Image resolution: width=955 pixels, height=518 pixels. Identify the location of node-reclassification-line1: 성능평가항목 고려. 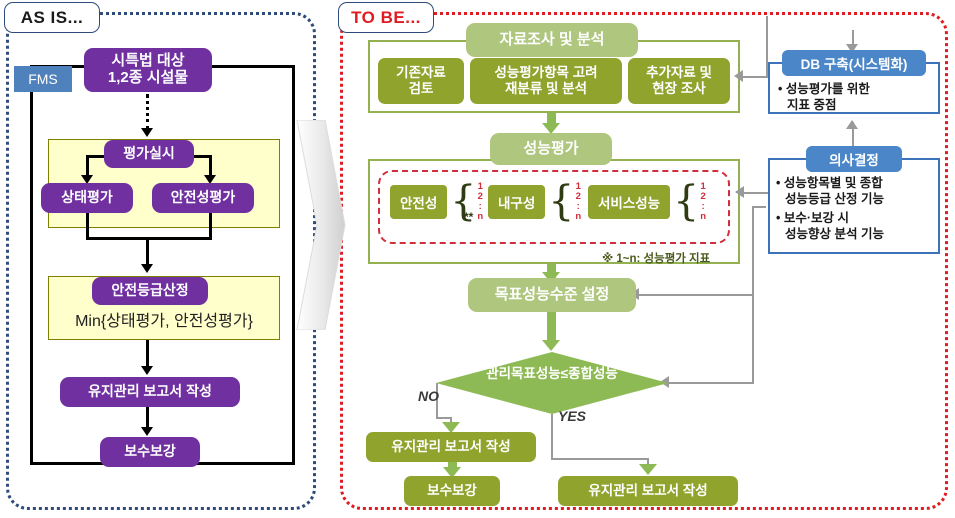
(546, 73).